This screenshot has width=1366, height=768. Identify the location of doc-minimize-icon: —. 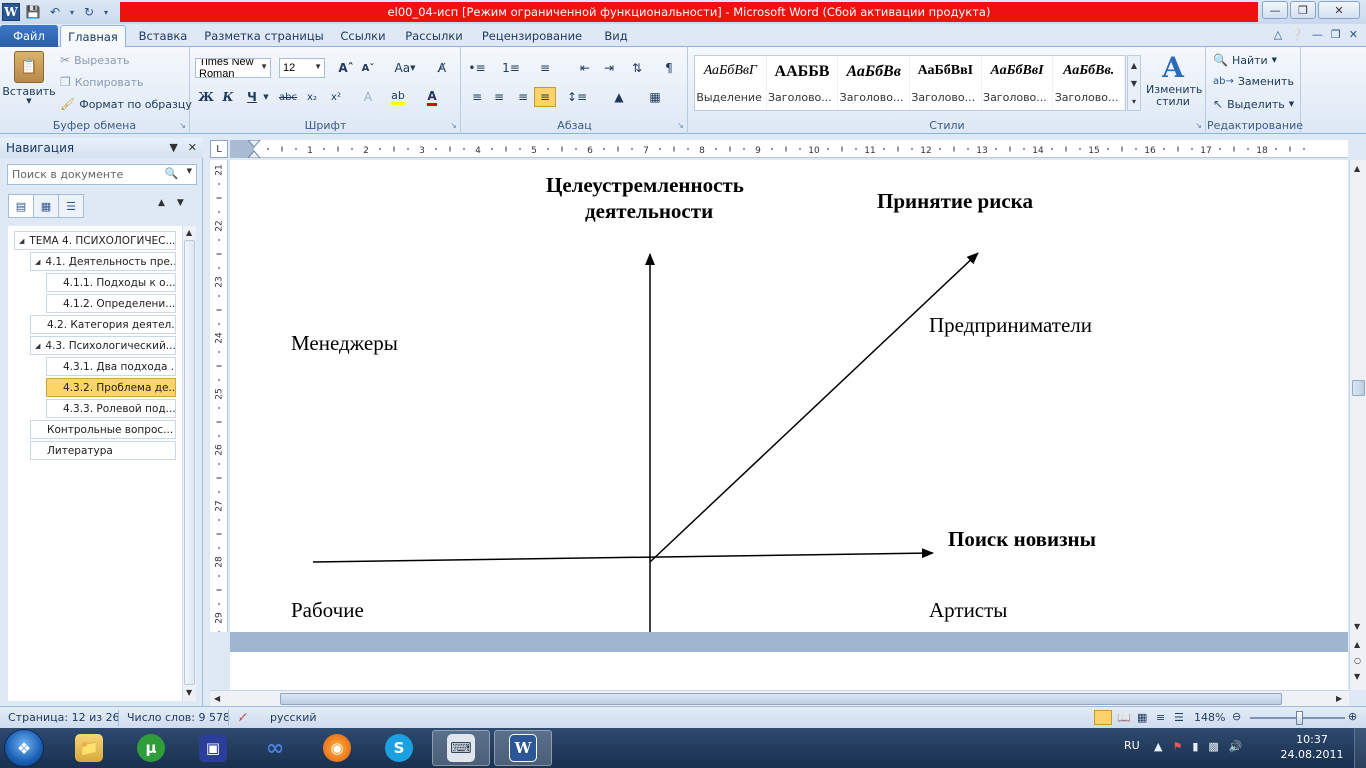
(1317, 34).